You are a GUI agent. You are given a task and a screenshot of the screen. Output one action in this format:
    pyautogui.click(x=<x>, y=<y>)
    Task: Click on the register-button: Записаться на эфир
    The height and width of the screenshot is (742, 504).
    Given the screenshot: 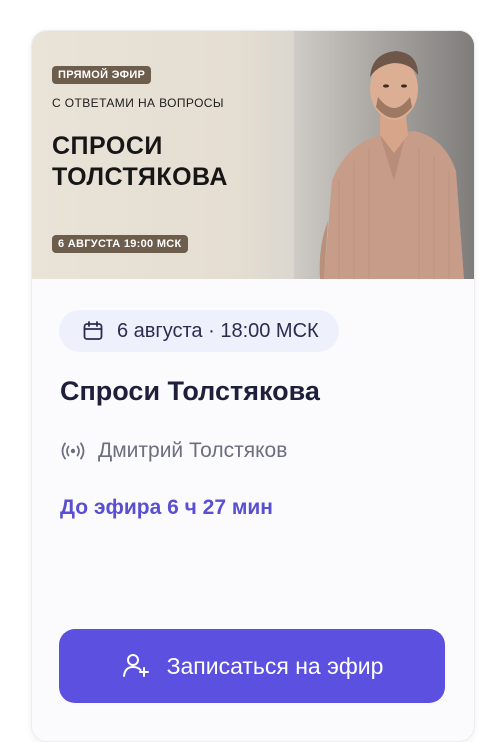 What is the action you would take?
    pyautogui.click(x=252, y=666)
    